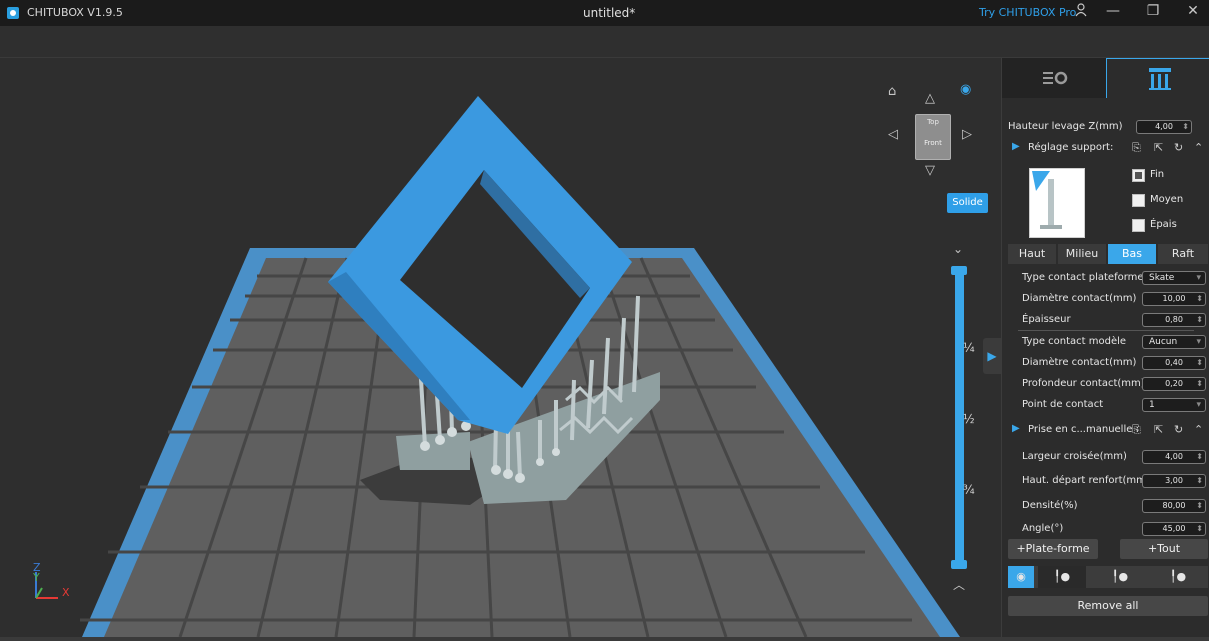 Image resolution: width=1209 pixels, height=641 pixels. What do you see at coordinates (1083, 277) in the screenshot?
I see `setting-label: Type contact plateforme` at bounding box center [1083, 277].